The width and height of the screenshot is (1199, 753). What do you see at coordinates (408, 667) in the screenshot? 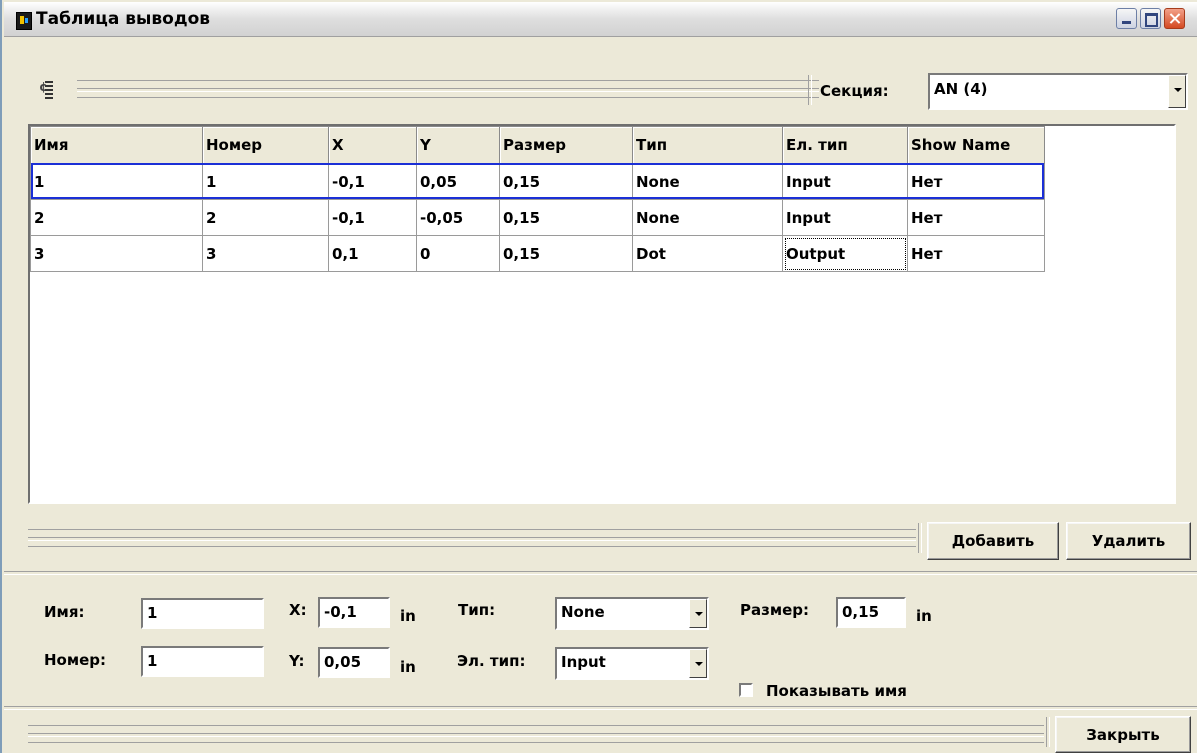
I see `y-unit: in` at bounding box center [408, 667].